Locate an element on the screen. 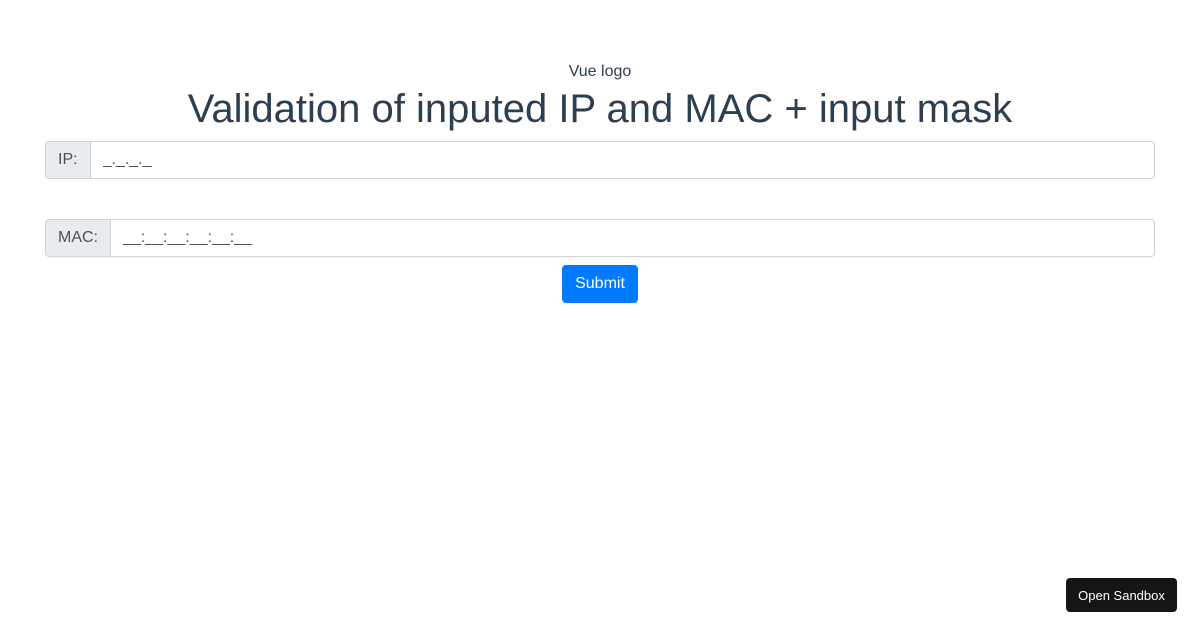  submit-button: Submit is located at coordinates (600, 284).